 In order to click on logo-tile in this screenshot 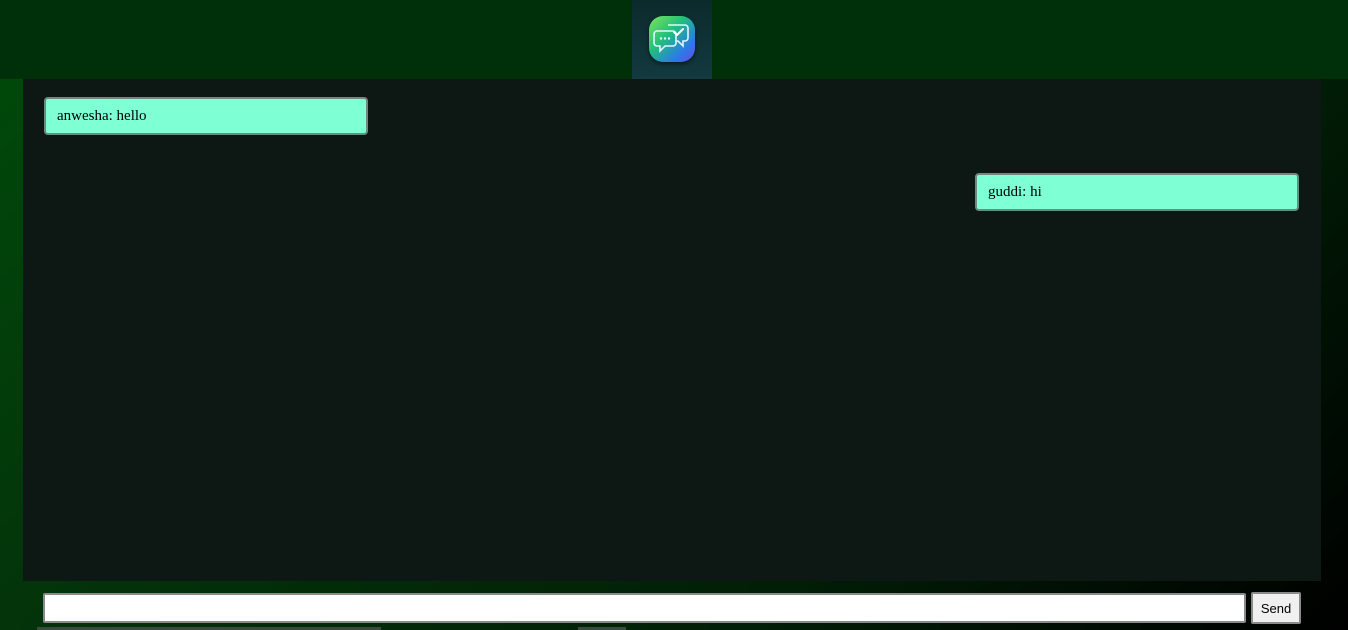, I will do `click(672, 39)`.